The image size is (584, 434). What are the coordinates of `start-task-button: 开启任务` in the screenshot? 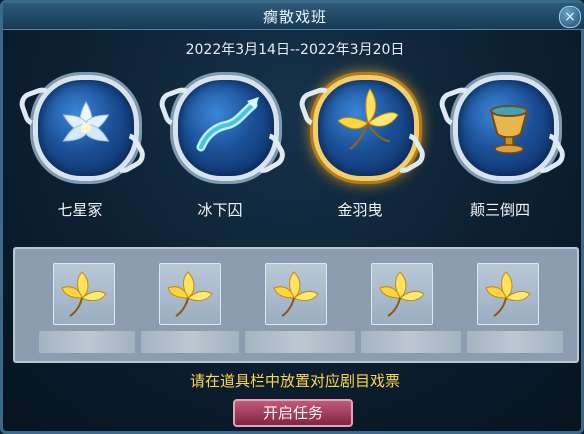 It's located at (293, 413).